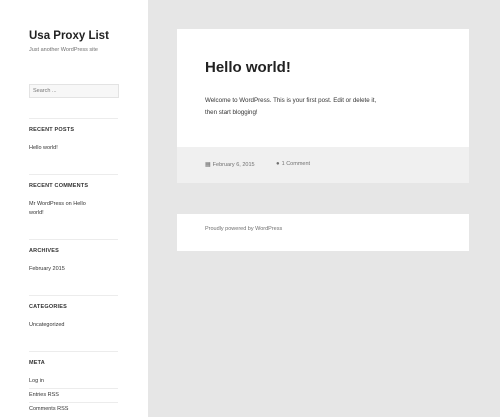 The height and width of the screenshot is (417, 500). I want to click on post-content-line: then start blogging!, so click(231, 112).